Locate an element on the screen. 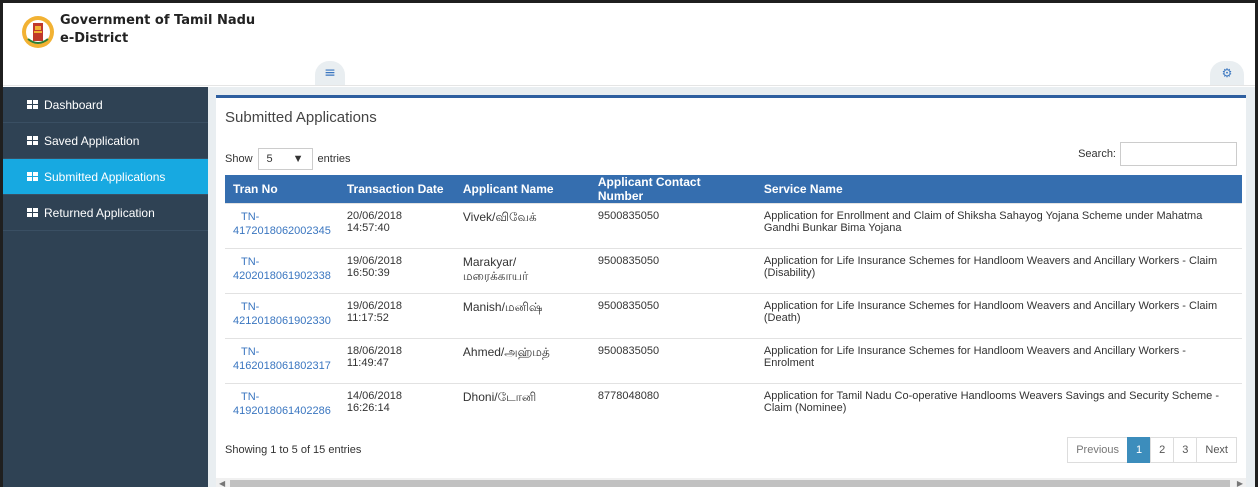 The image size is (1258, 487). caret-down-icon: ▼ is located at coordinates (298, 159).